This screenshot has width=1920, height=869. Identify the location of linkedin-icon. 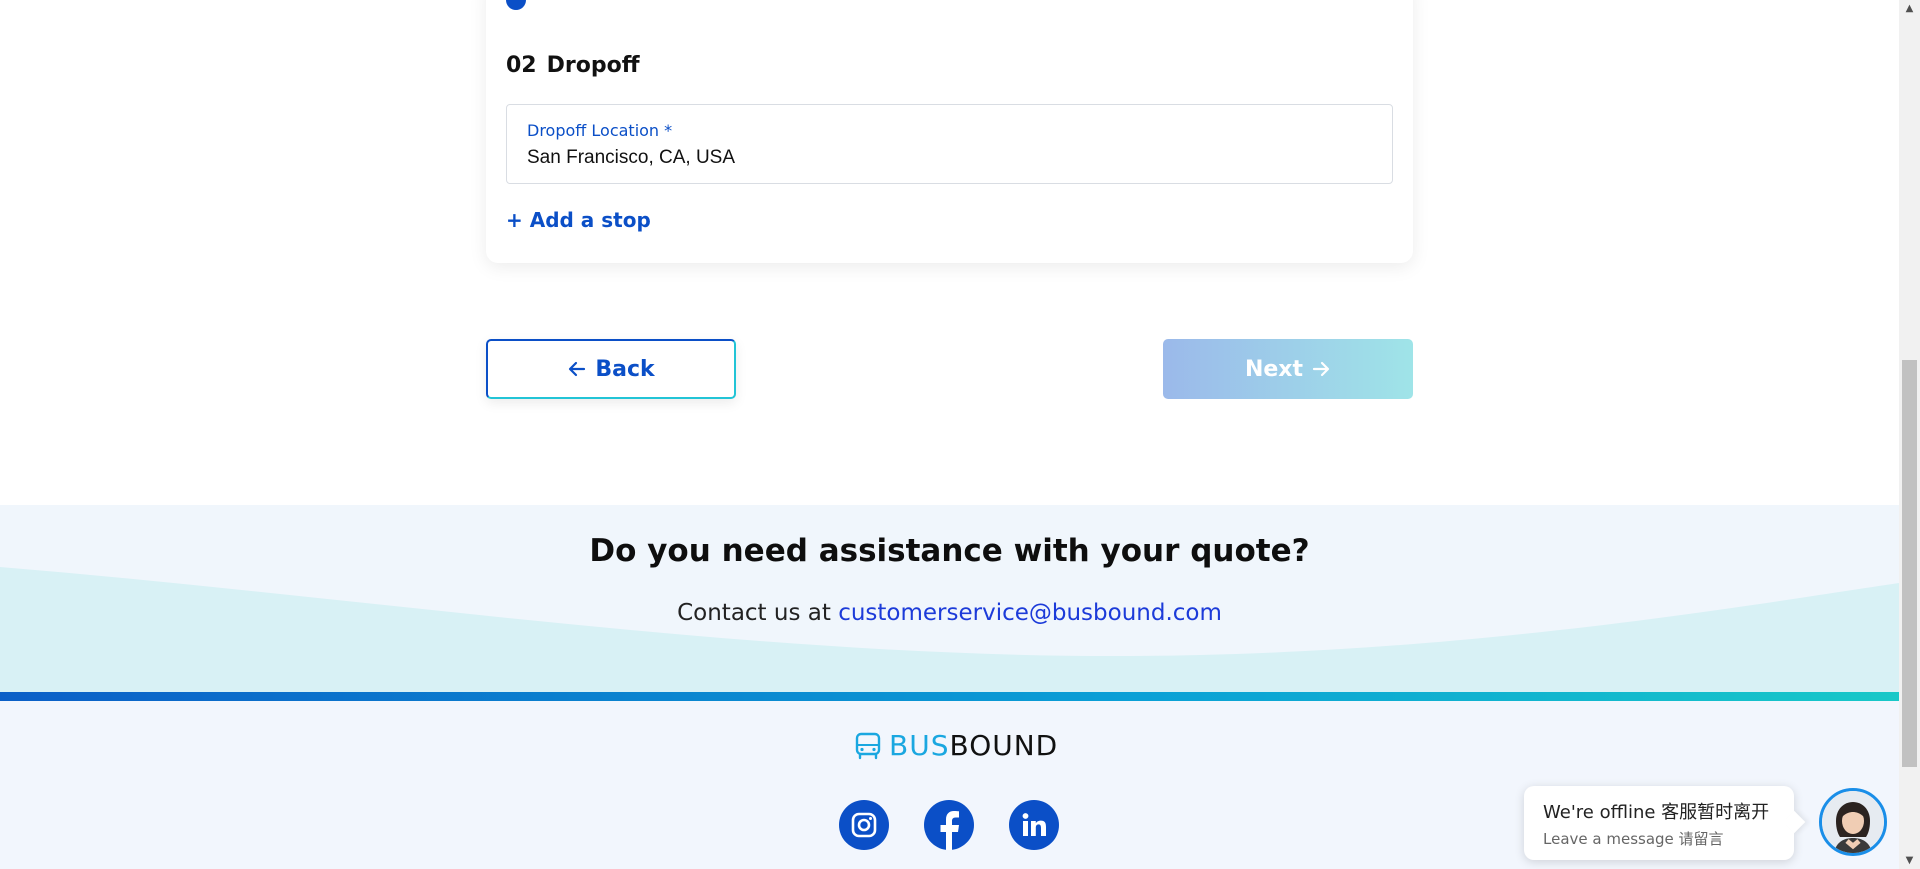
(1034, 824).